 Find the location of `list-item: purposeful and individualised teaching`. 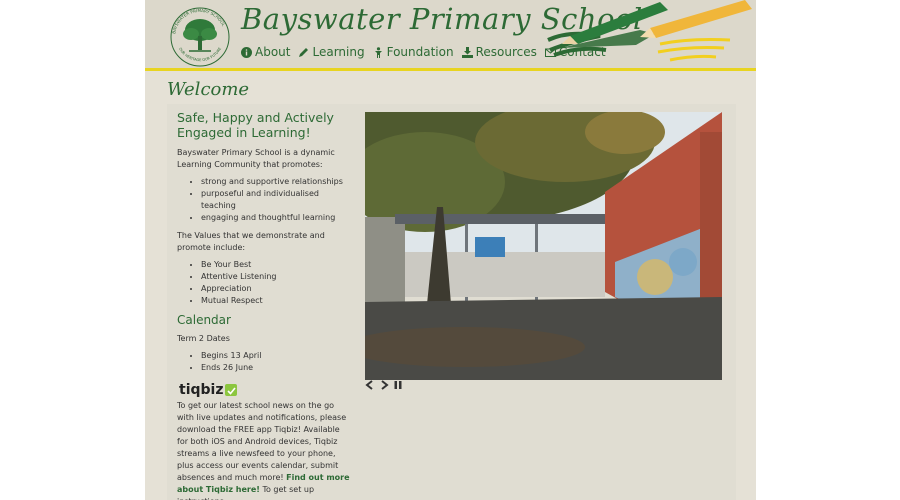

list-item: purposeful and individualised teaching is located at coordinates (277, 200).